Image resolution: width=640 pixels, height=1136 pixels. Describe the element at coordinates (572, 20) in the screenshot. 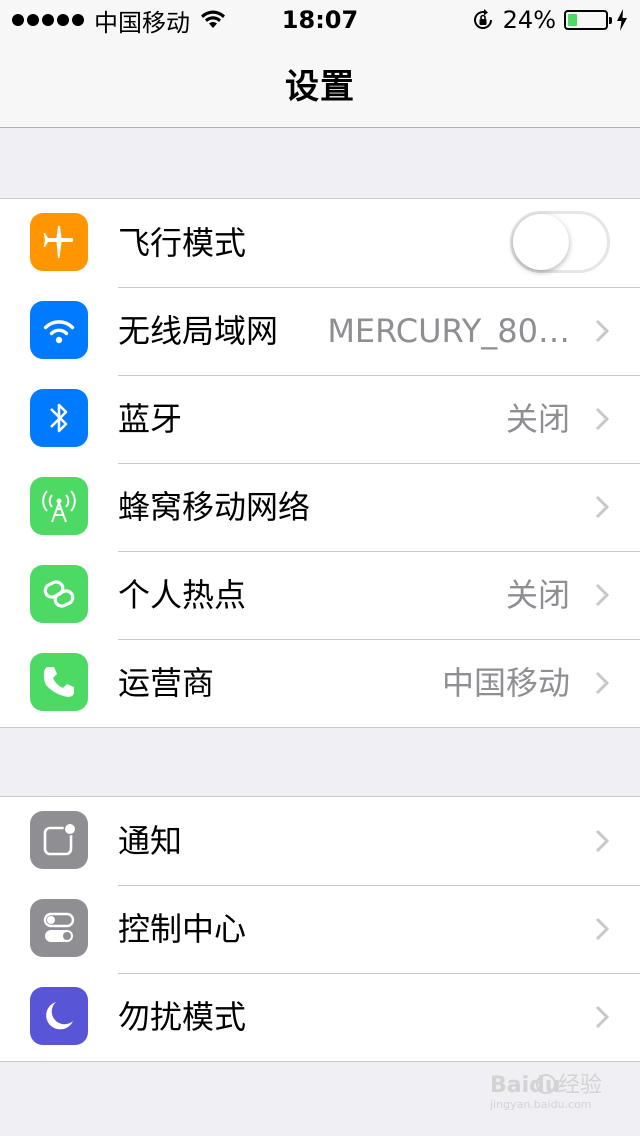

I see `battery-fill` at that location.